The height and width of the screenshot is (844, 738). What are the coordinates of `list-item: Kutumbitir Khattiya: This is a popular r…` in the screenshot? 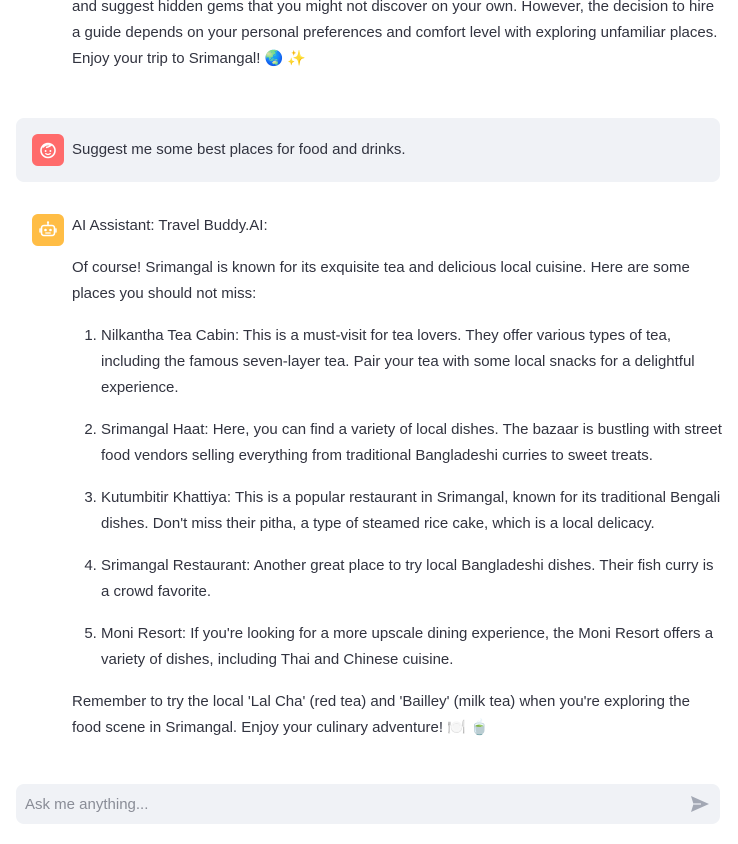 It's located at (411, 511).